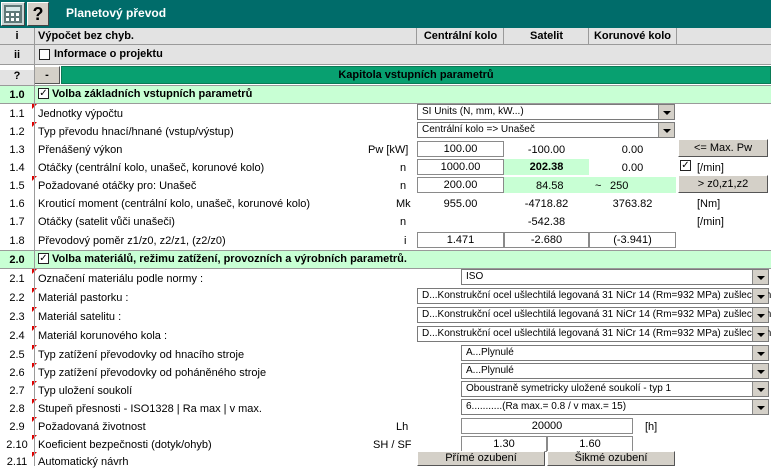 This screenshot has height=468, width=771. I want to click on required-speed-symbol: n, so click(403, 186).